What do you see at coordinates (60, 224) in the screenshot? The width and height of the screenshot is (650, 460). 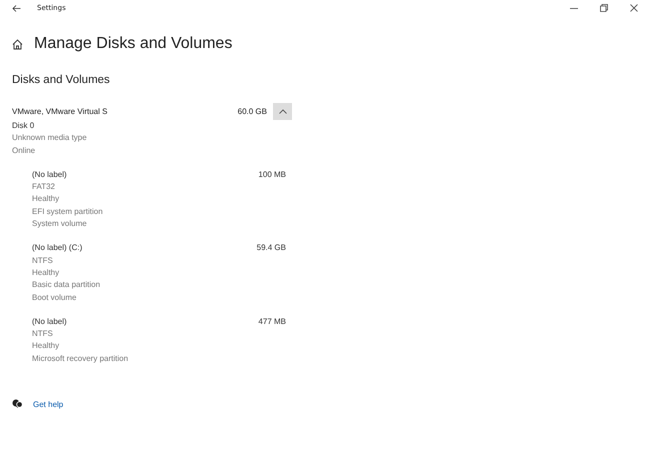 I see `volume-detail: System volume` at bounding box center [60, 224].